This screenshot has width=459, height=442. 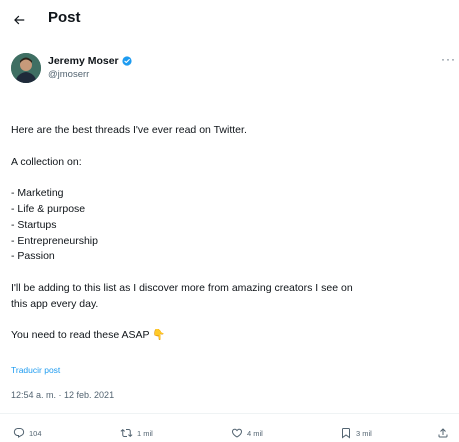 What do you see at coordinates (237, 433) in the screenshot?
I see `heart-icon` at bounding box center [237, 433].